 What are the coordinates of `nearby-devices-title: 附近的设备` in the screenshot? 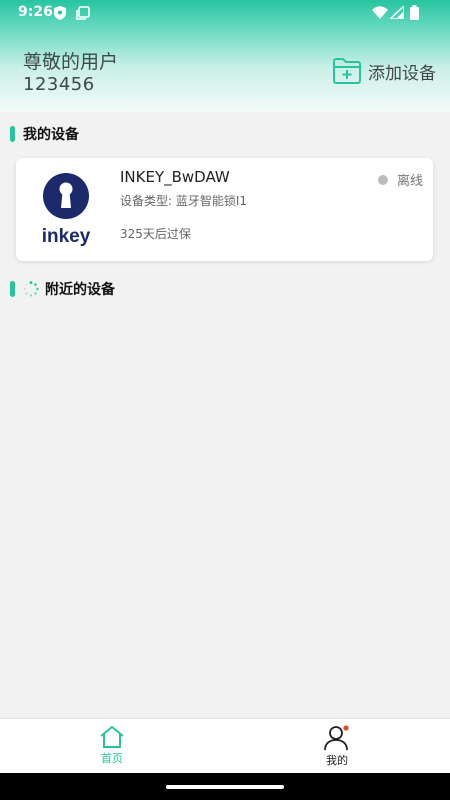 It's located at (80, 290).